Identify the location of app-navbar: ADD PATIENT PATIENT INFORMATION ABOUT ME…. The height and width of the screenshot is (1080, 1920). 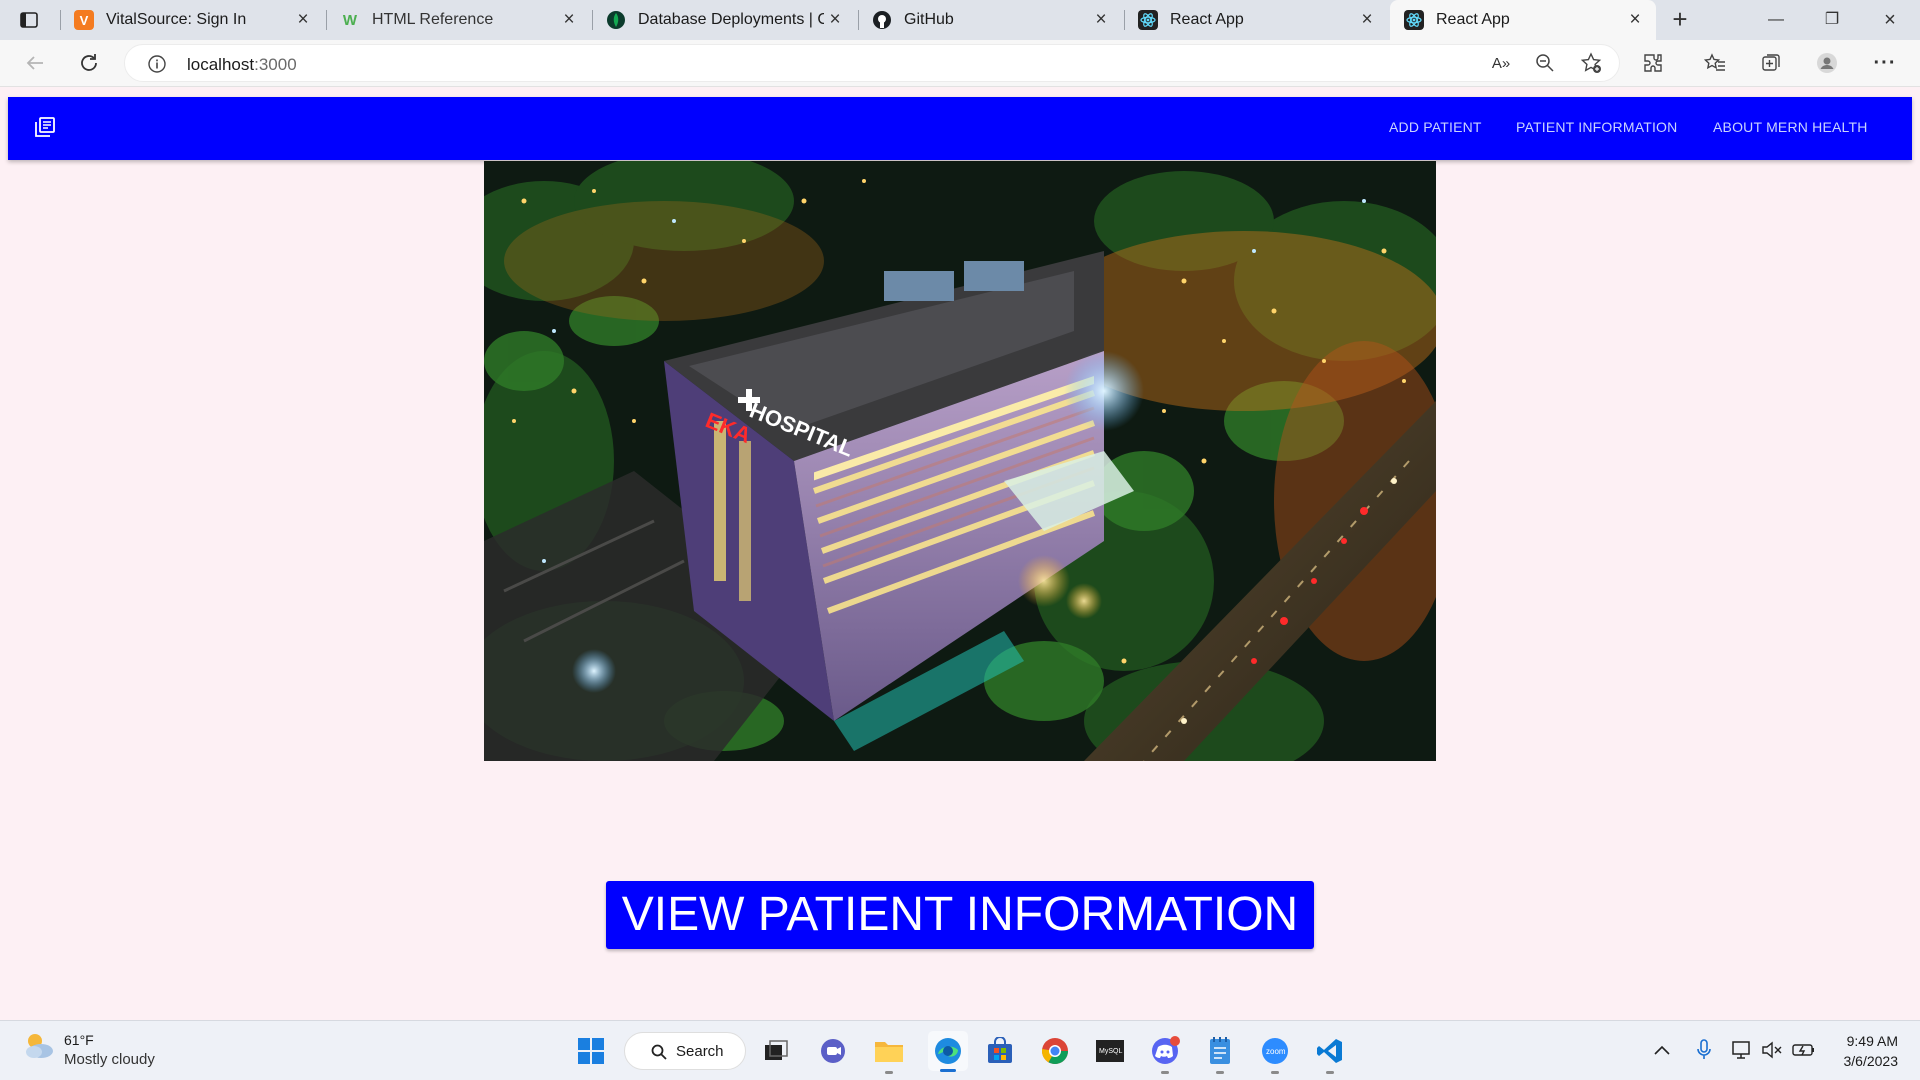
(960, 128).